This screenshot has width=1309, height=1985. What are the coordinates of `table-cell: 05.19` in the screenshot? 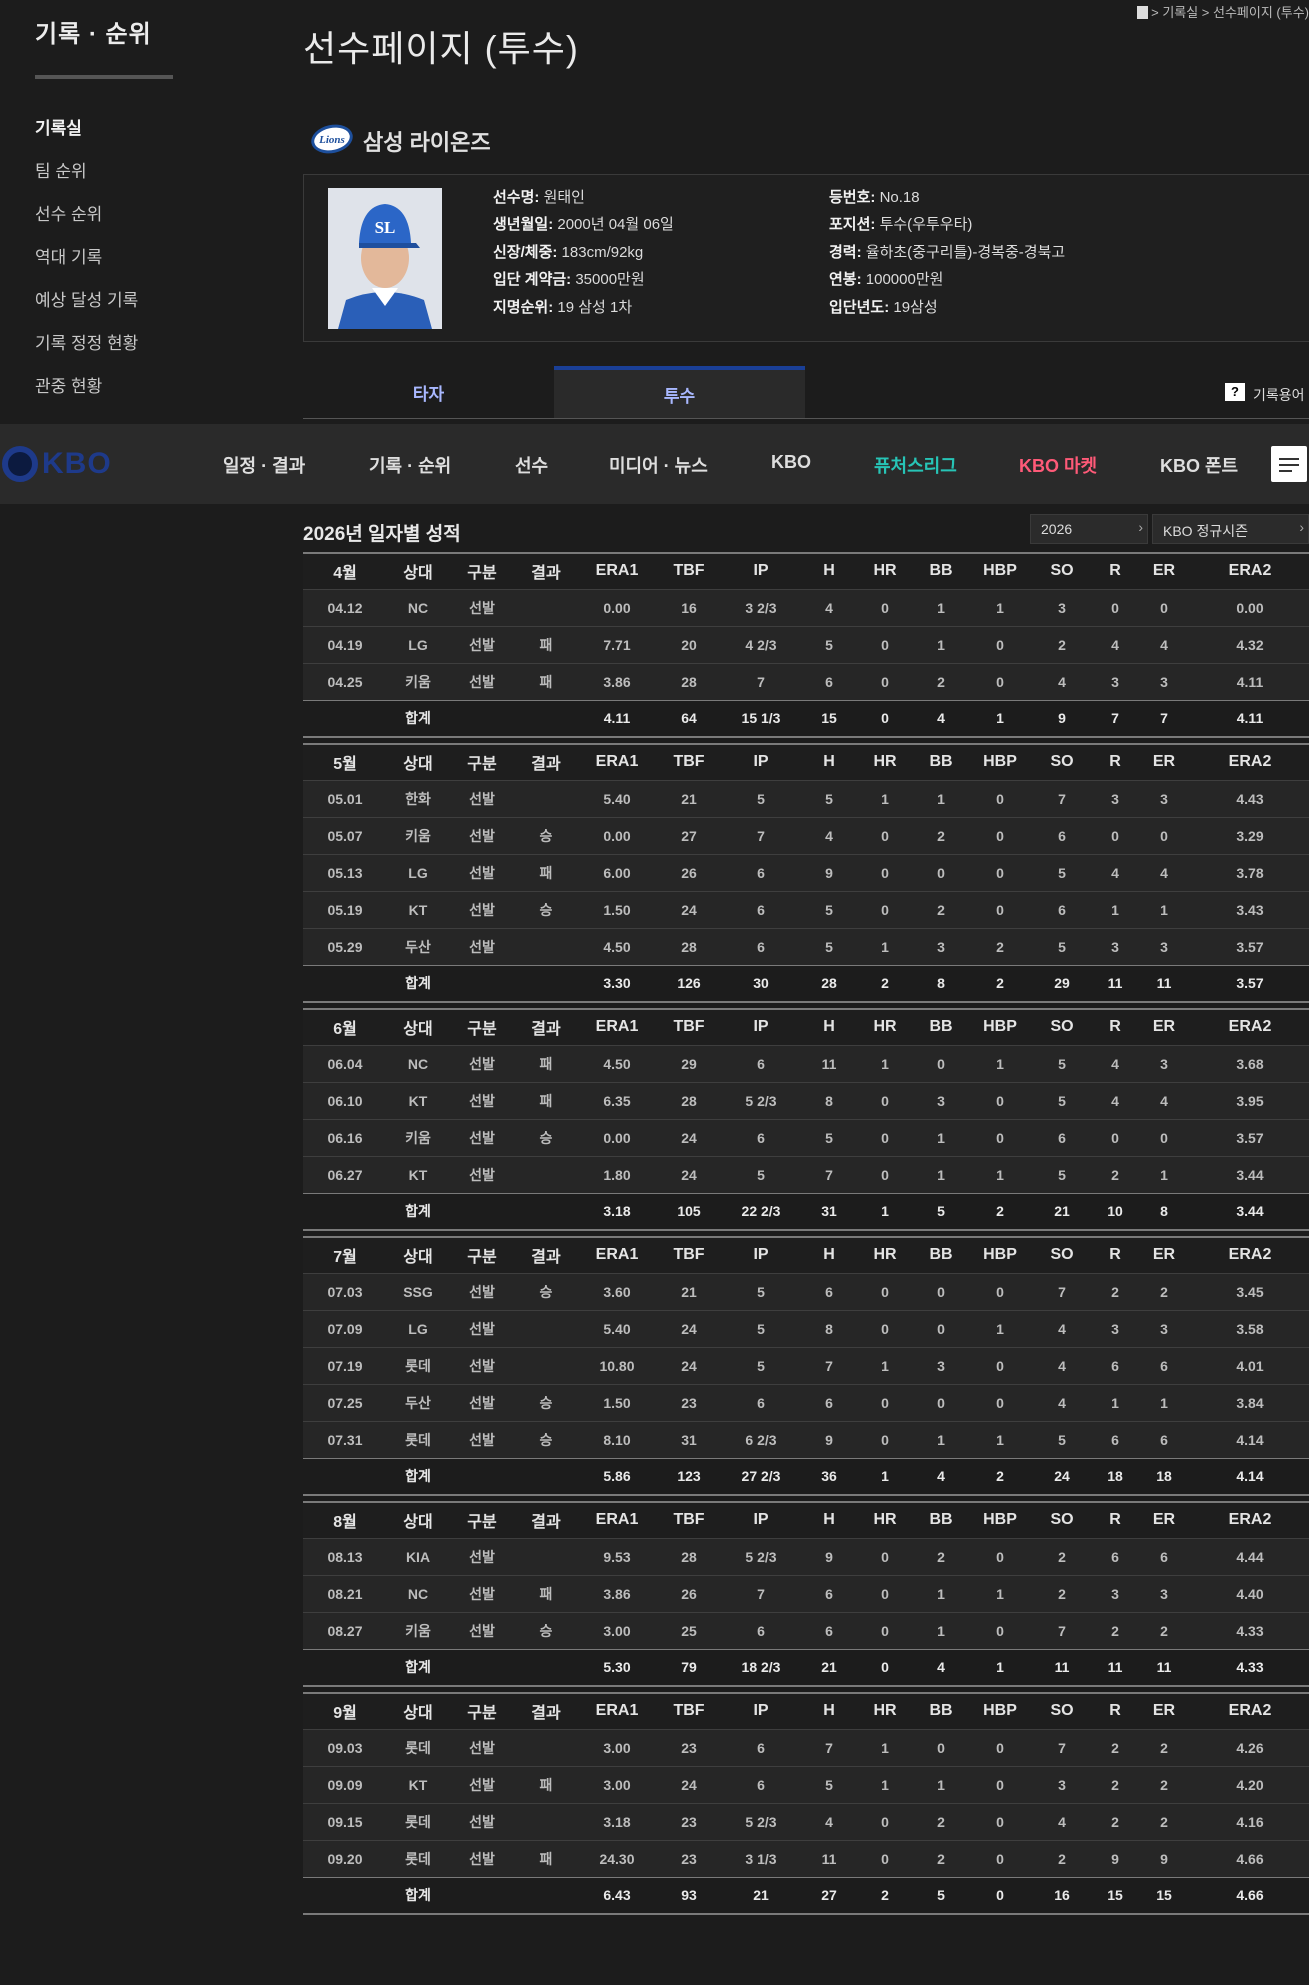 It's located at (345, 909).